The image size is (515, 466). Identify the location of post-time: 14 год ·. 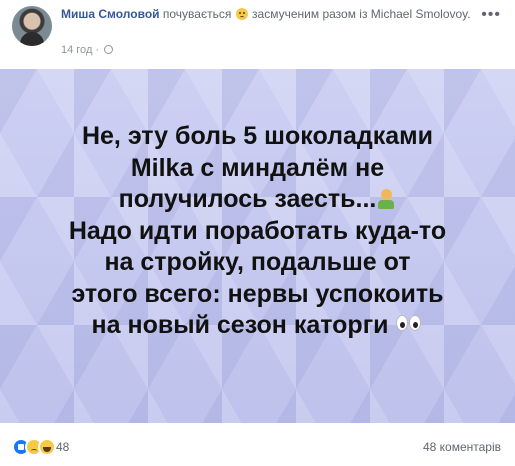
(87, 50).